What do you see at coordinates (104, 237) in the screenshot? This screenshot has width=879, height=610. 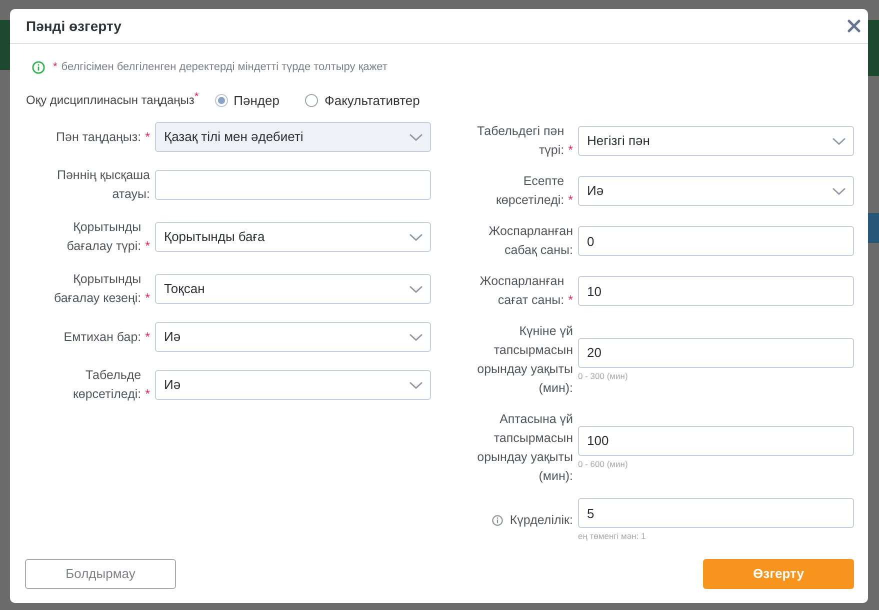 I see `field-label: Қорытынды бағалау түрі:` at bounding box center [104, 237].